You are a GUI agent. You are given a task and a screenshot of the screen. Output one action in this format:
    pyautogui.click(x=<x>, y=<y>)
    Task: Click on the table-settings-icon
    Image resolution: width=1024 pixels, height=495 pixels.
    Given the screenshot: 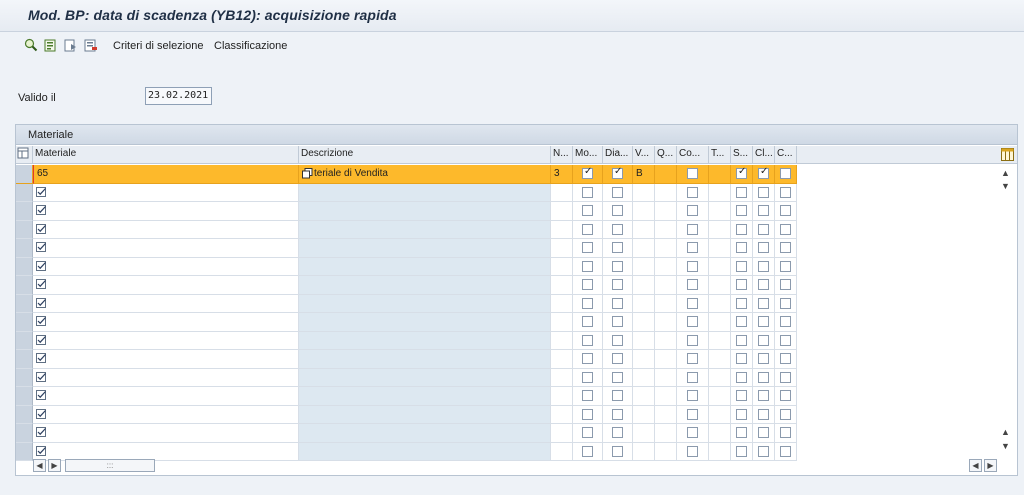 What is the action you would take?
    pyautogui.click(x=23, y=153)
    